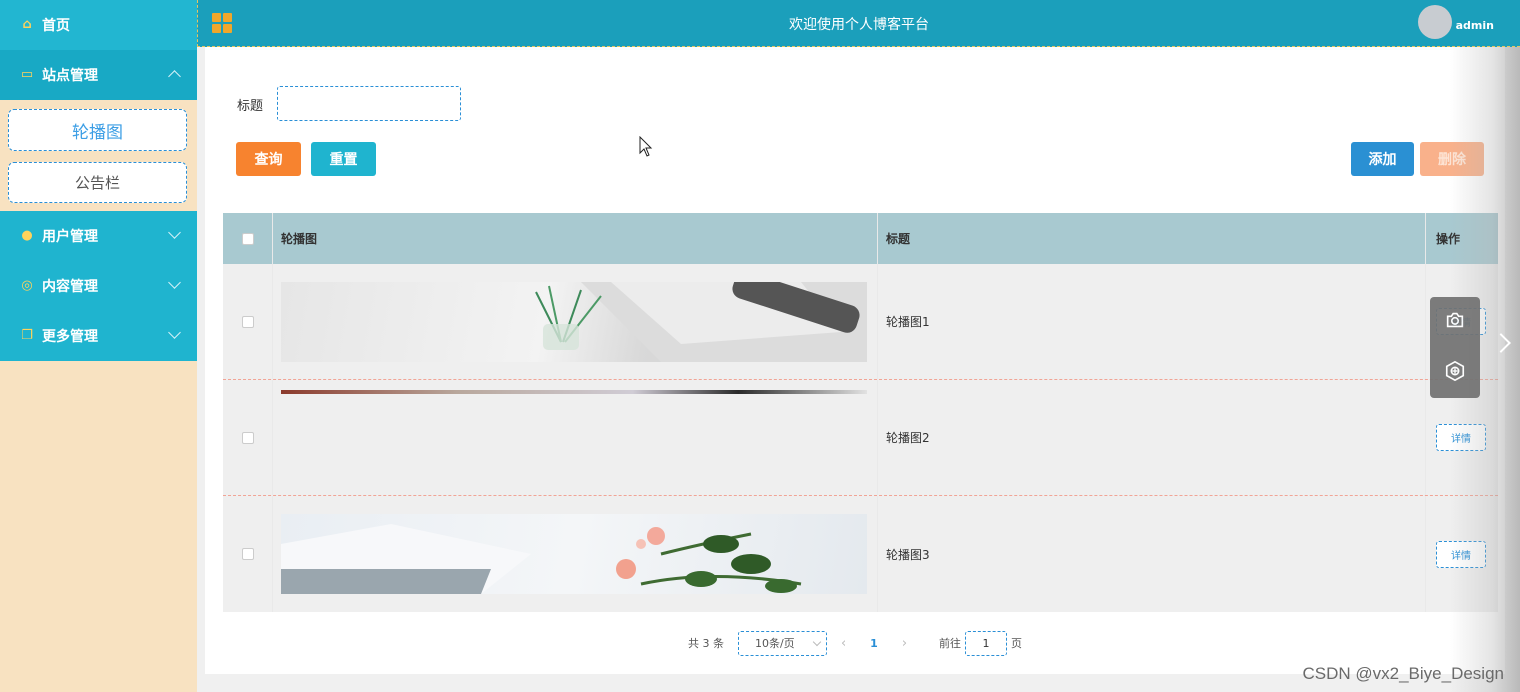 The width and height of the screenshot is (1520, 692). Describe the element at coordinates (343, 159) in the screenshot. I see `reset-button: 重置` at that location.